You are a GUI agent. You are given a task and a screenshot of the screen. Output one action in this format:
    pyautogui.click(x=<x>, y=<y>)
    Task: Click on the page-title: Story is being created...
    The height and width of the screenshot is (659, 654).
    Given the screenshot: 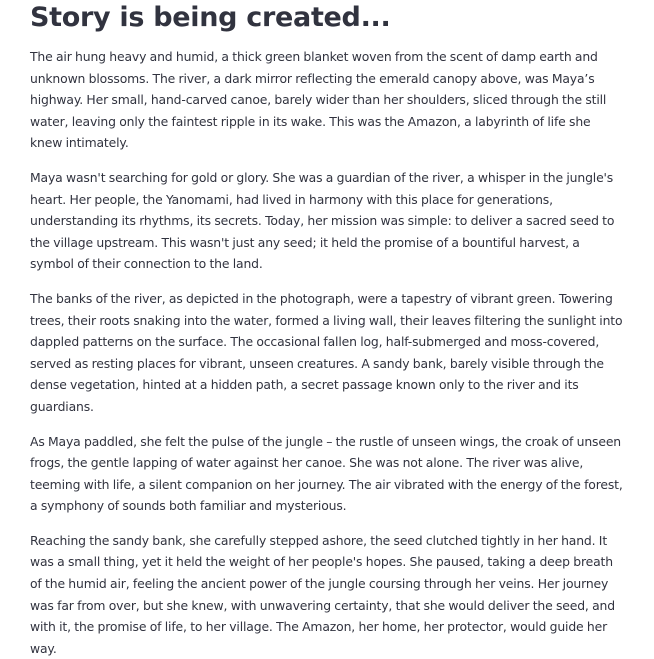 What is the action you would take?
    pyautogui.click(x=210, y=17)
    